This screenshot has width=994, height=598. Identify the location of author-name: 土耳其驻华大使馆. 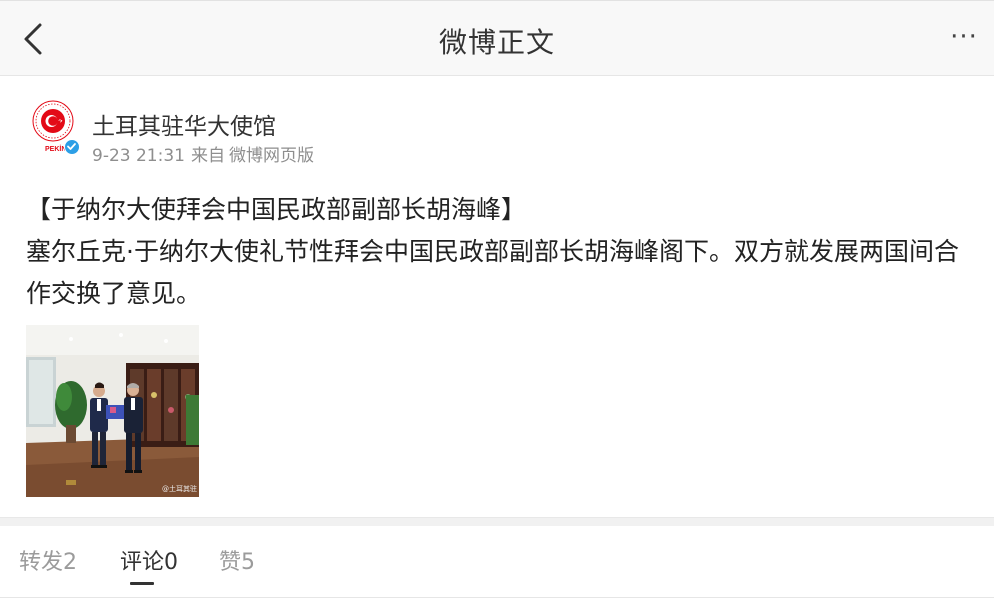
(184, 124).